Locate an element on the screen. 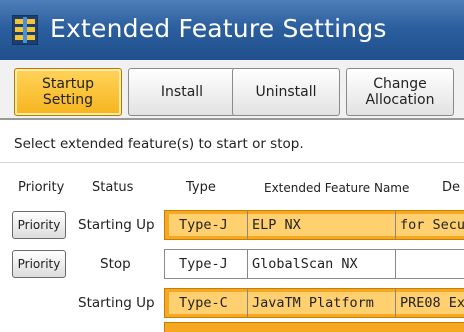 This screenshot has width=464, height=332. row-feature-name: ELP NX is located at coordinates (320, 225).